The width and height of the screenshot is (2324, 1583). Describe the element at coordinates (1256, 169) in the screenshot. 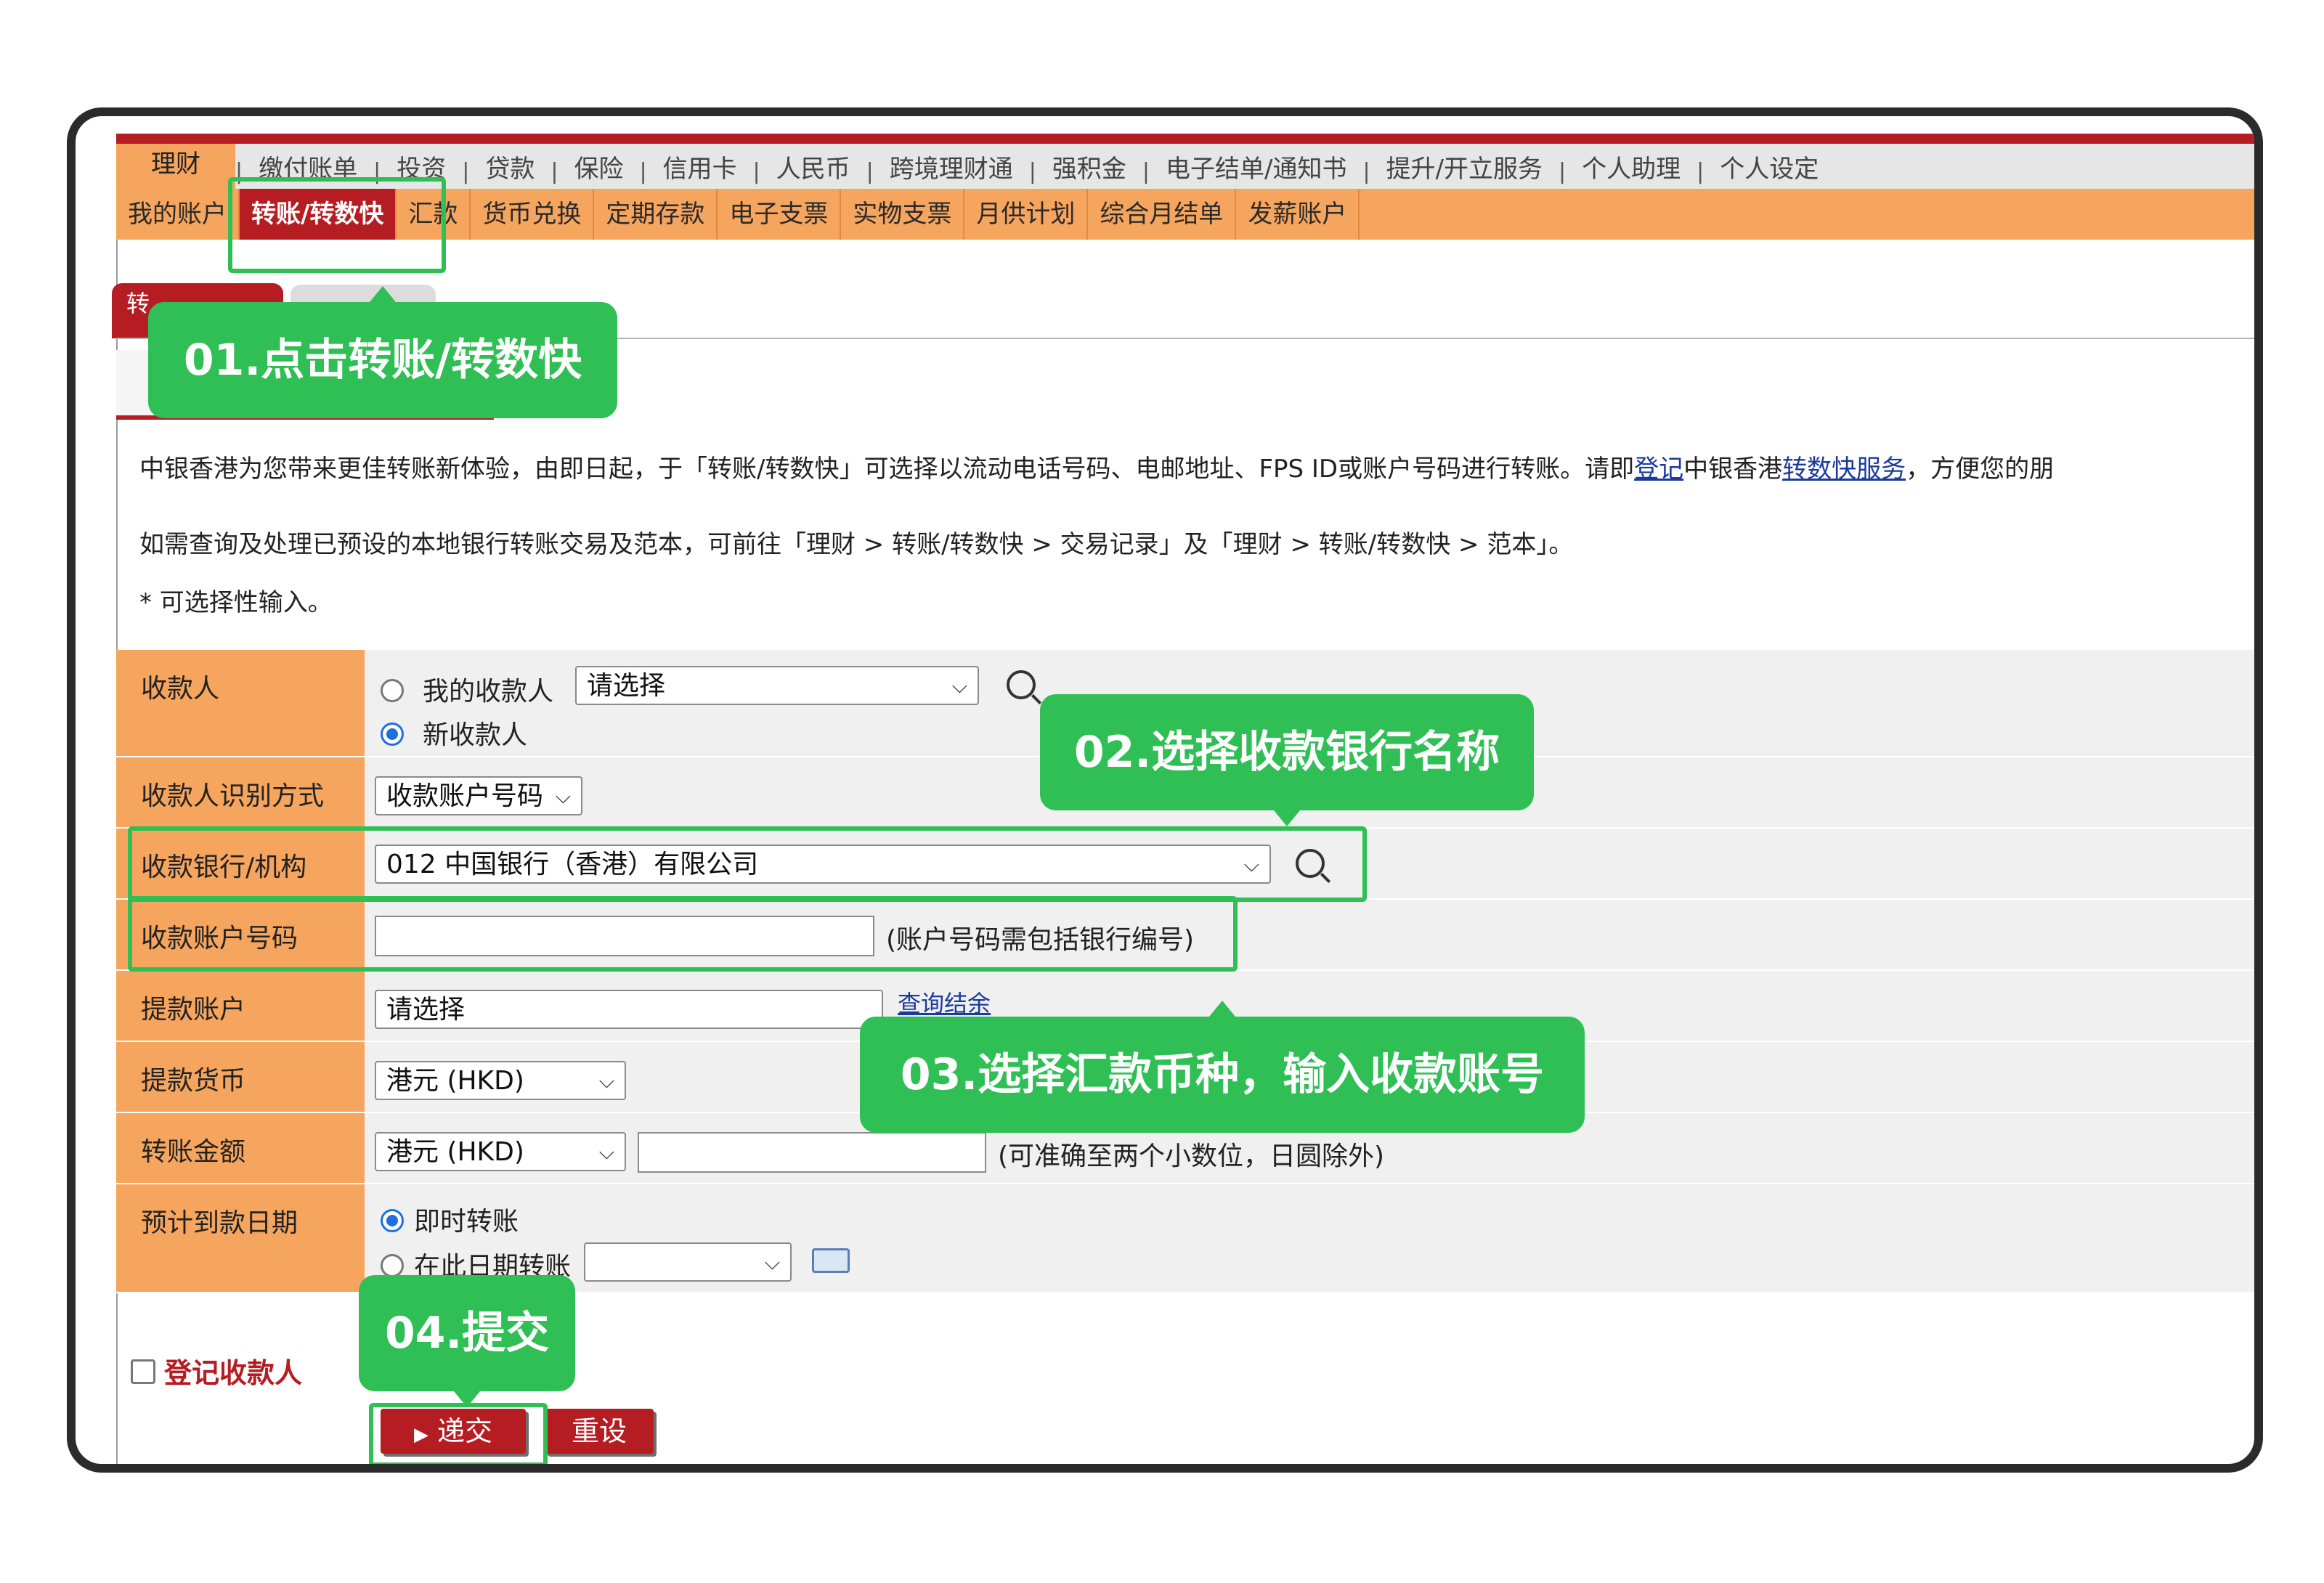

I see `nav-primary-item: 电子结单/通知书` at that location.